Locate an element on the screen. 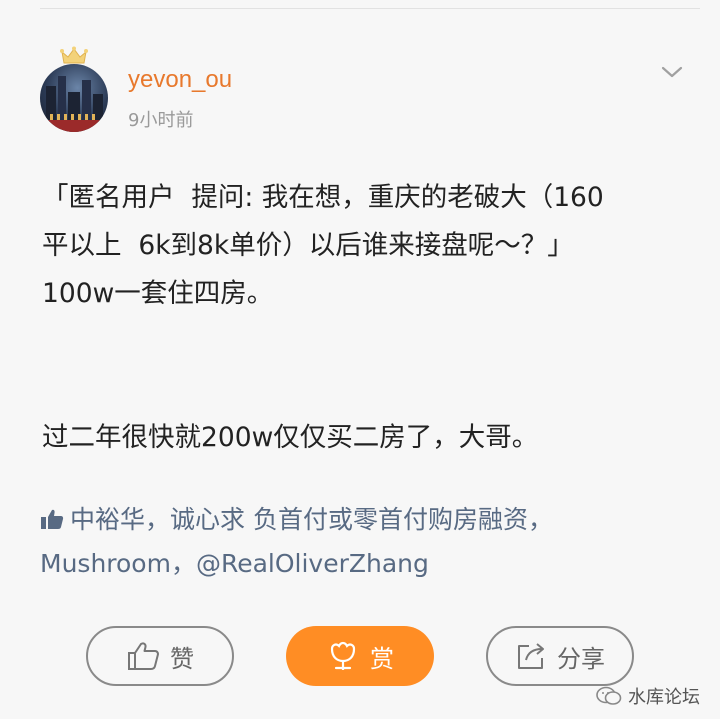 This screenshot has width=720, height=719. avatar is located at coordinates (74, 98).